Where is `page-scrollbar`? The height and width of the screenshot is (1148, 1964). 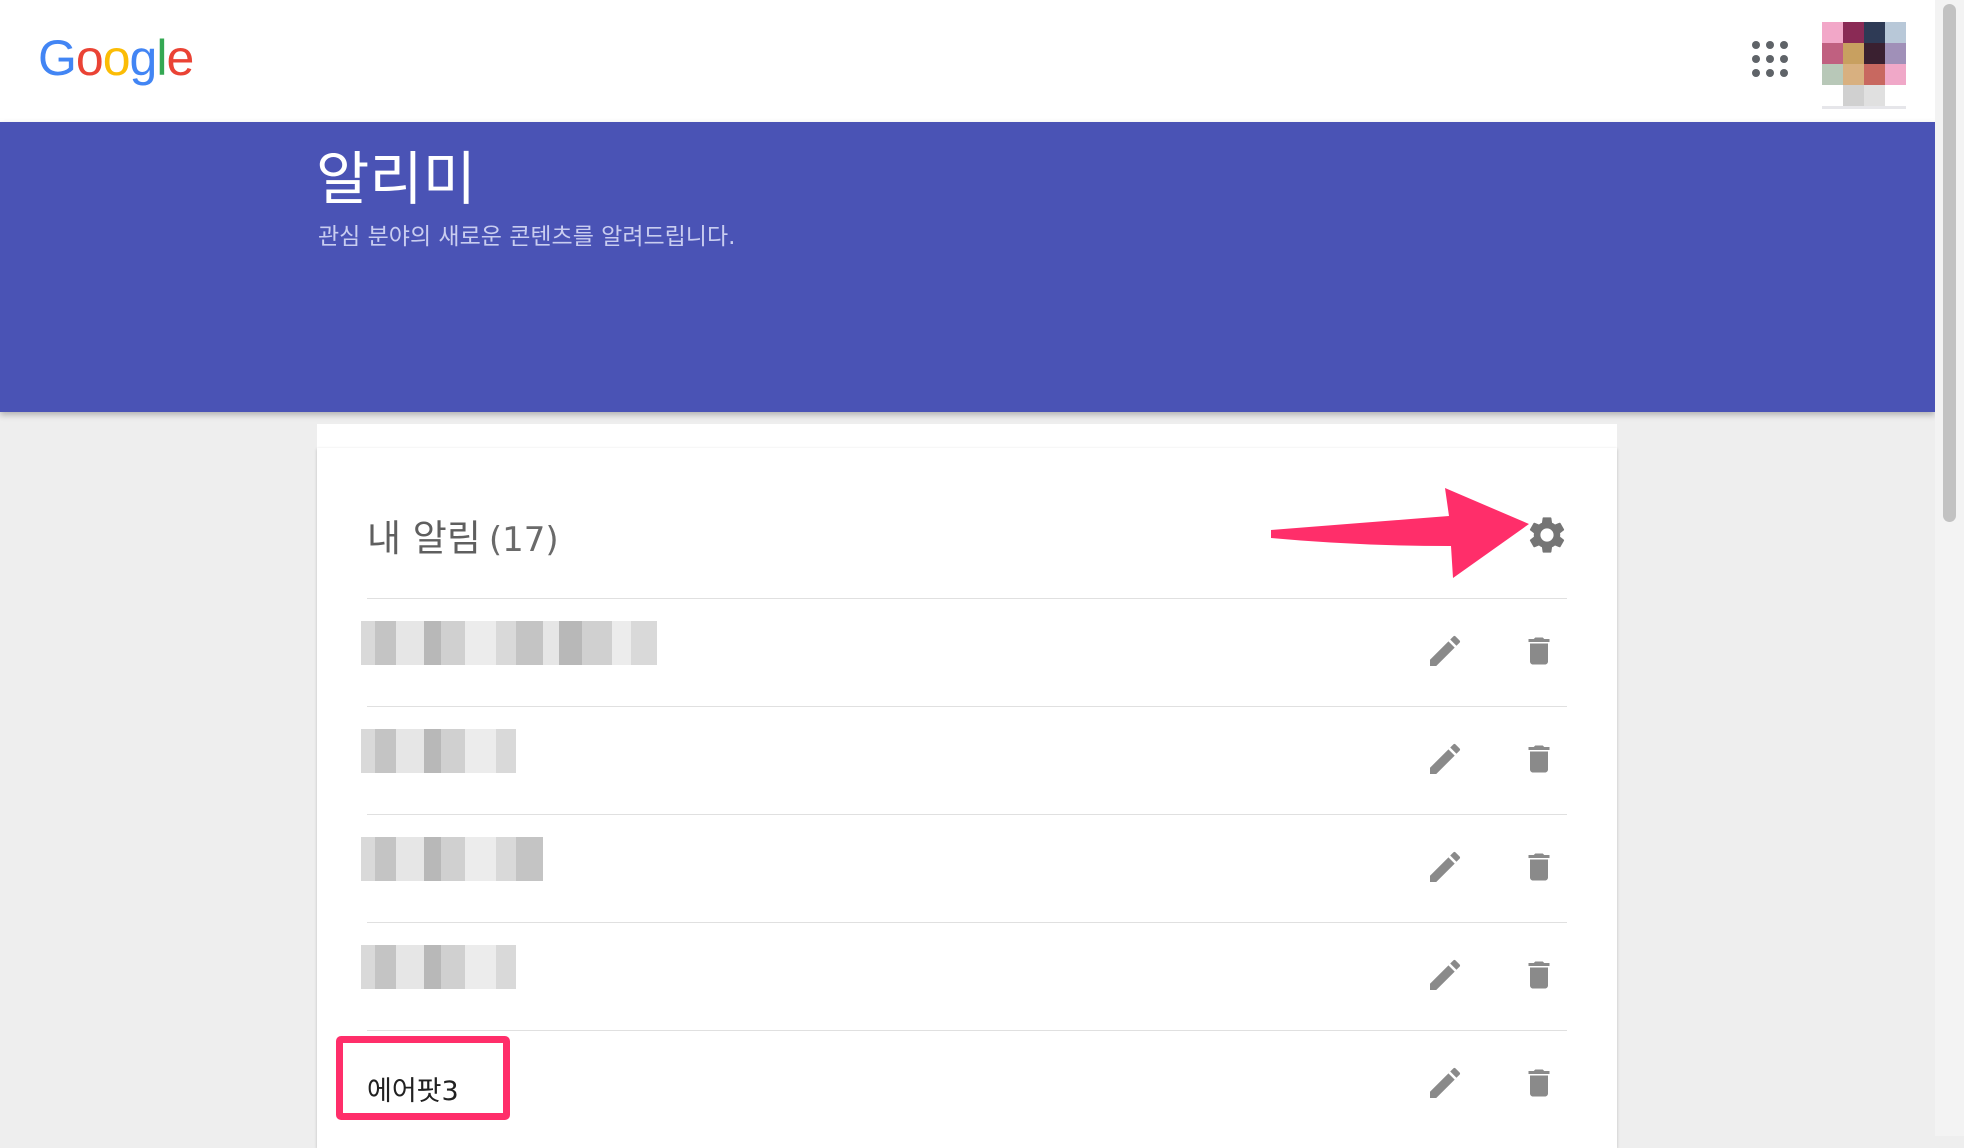 page-scrollbar is located at coordinates (1949, 568).